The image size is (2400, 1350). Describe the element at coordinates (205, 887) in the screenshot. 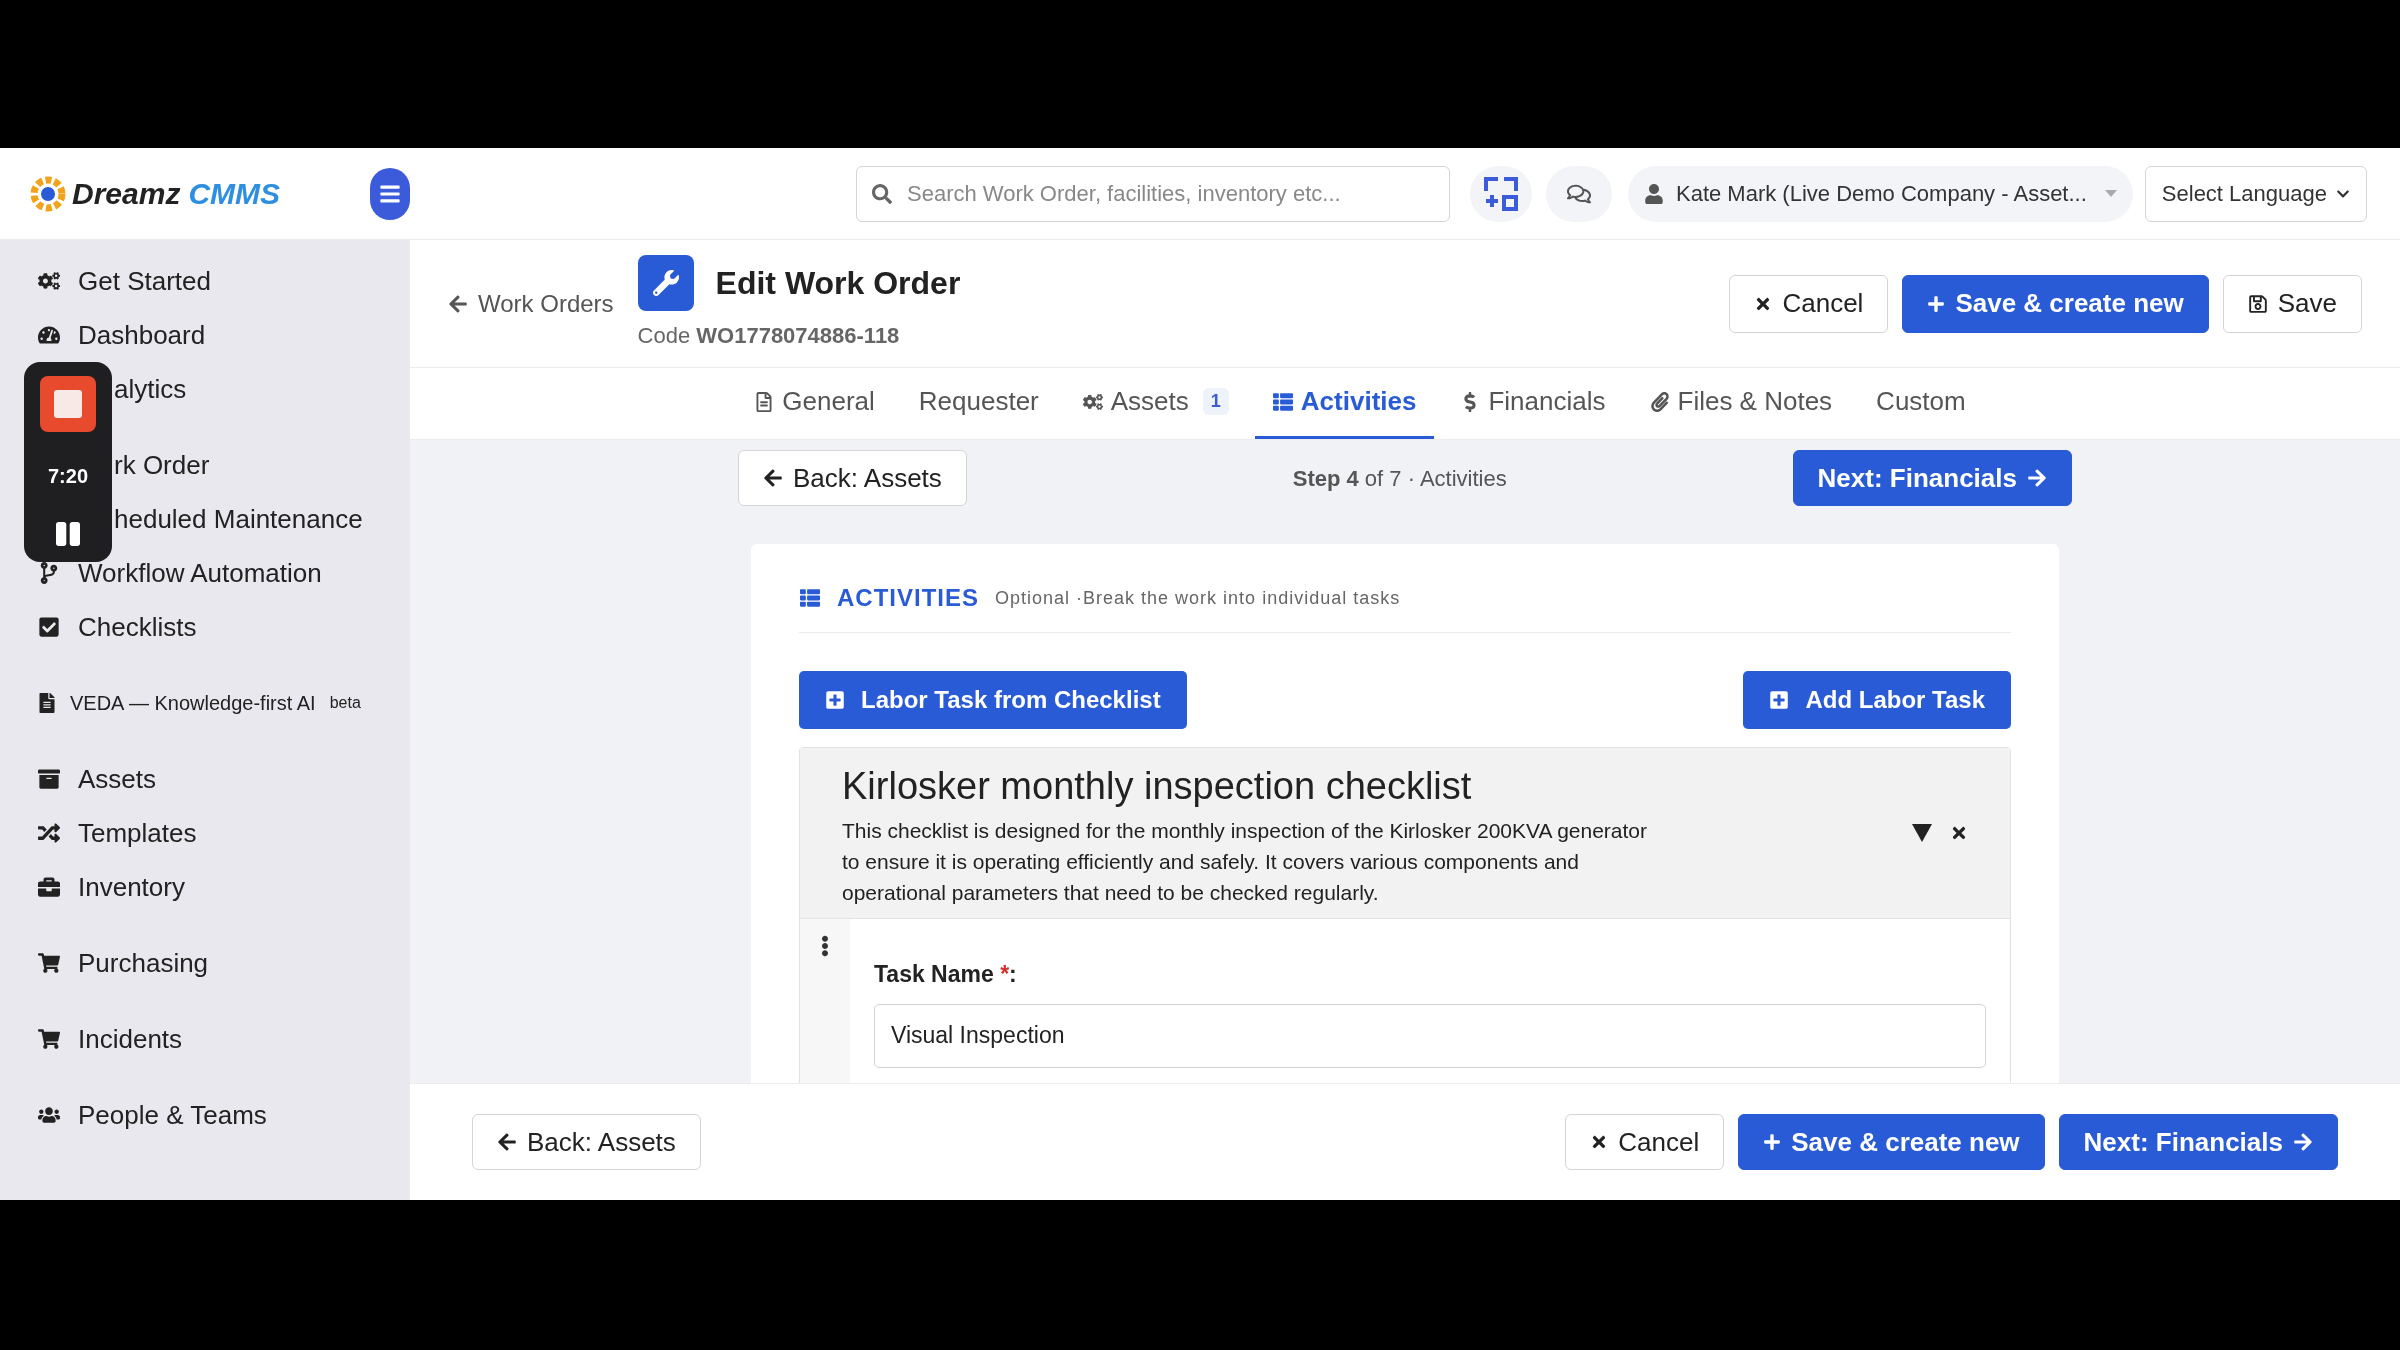

I see `sidebar-item: Inventory` at that location.